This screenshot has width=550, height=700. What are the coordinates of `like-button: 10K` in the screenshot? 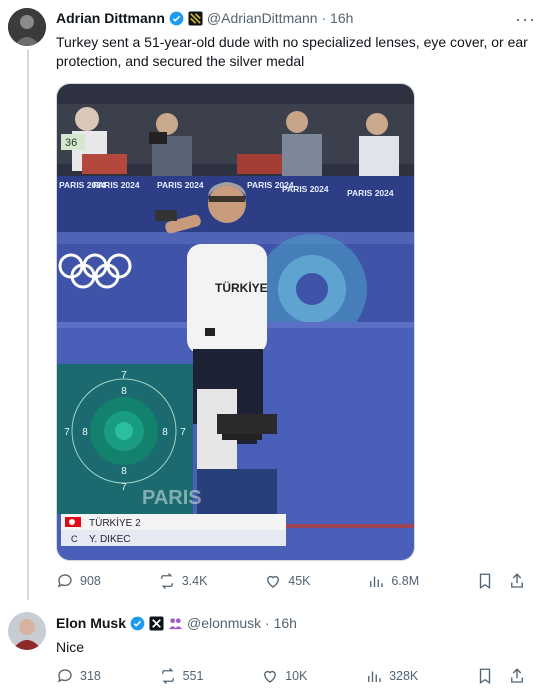 It's located at (284, 676).